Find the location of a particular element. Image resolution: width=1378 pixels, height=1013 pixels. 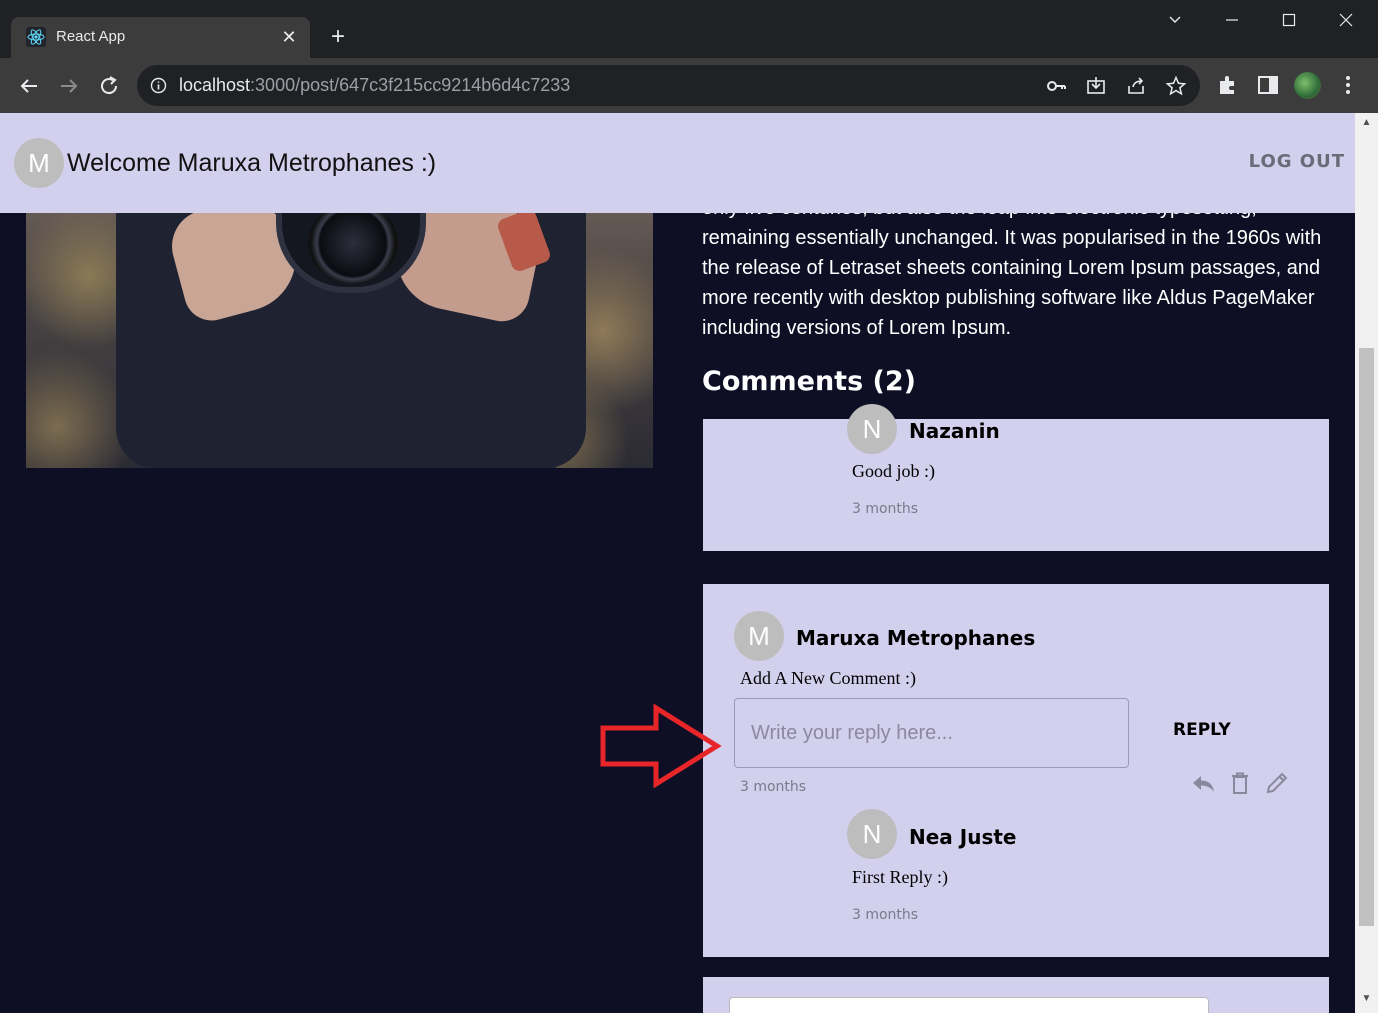

share-icon is located at coordinates (1136, 86).